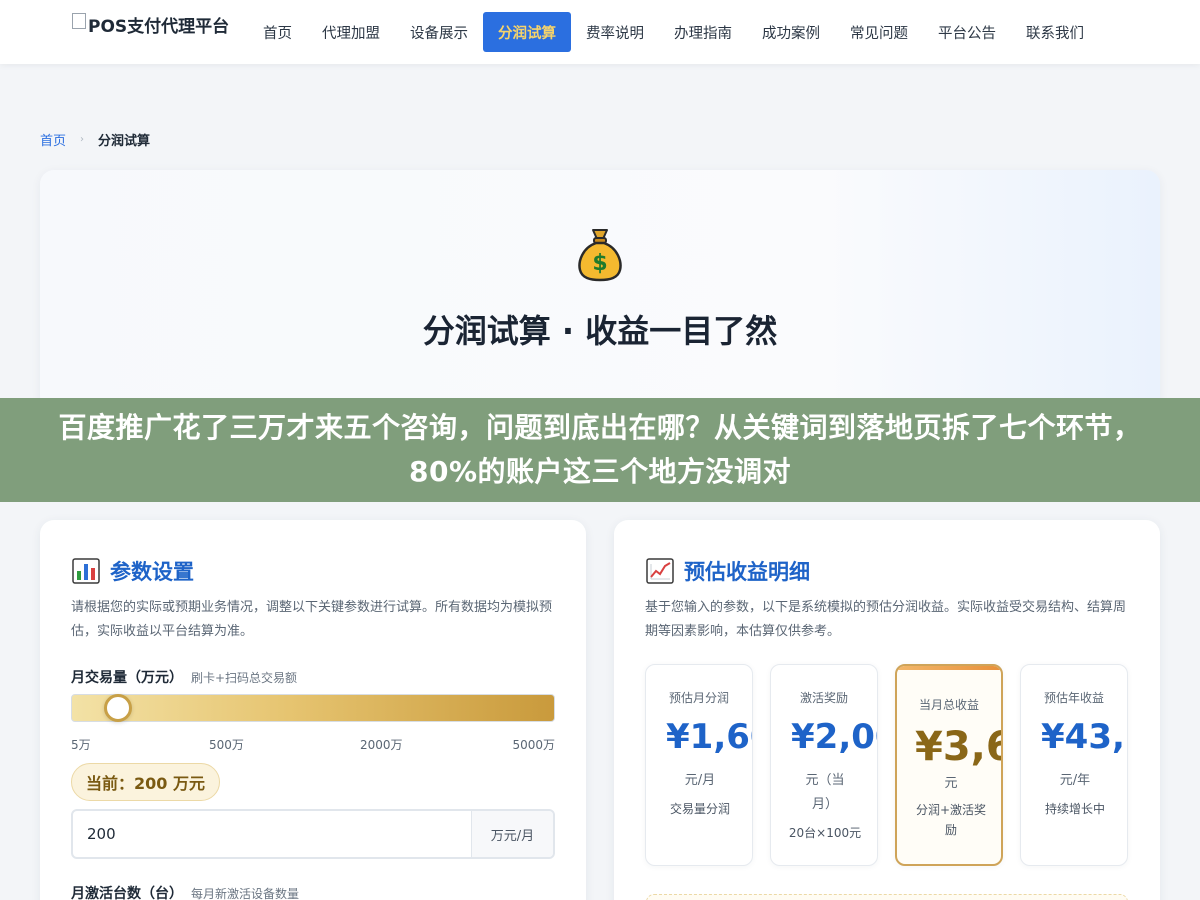 The height and width of the screenshot is (900, 1200). Describe the element at coordinates (700, 780) in the screenshot. I see `result-card-unit: 元/月` at that location.